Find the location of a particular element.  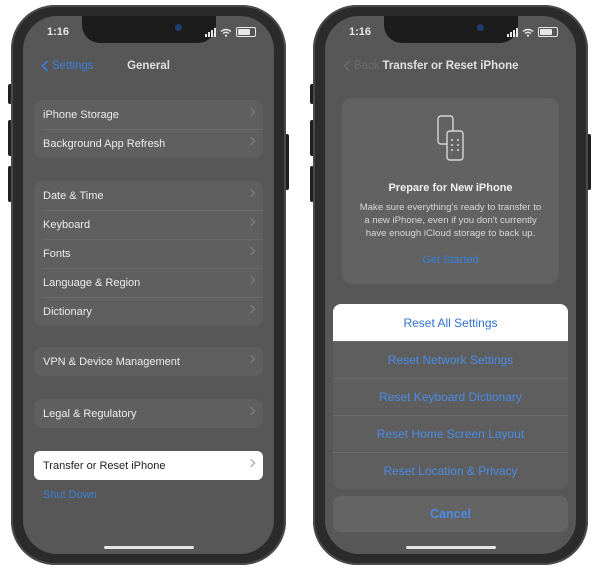

settings-item-transfer-reset: Transfer or Reset iPhone is located at coordinates (148, 465).